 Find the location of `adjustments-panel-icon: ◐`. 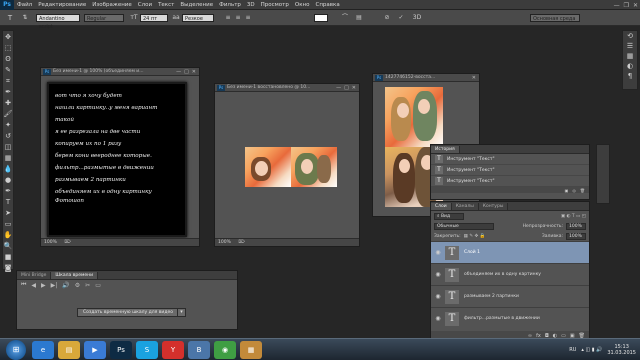

adjustments-panel-icon: ◐ is located at coordinates (630, 66).